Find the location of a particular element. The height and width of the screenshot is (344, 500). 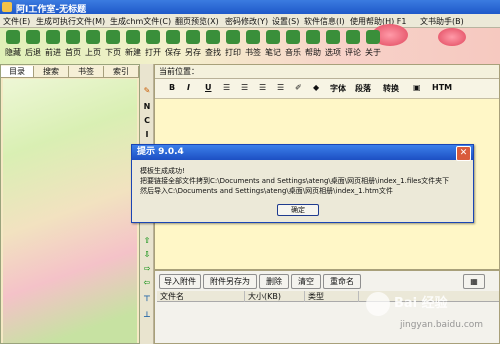

arrow-up-icon: ⇧ is located at coordinates (147, 241).